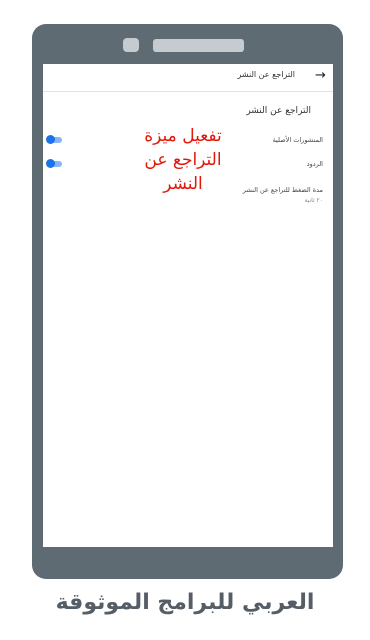 The width and height of the screenshot is (370, 640). What do you see at coordinates (266, 74) in the screenshot?
I see `top-bar-title: التراجع عن النشر` at bounding box center [266, 74].